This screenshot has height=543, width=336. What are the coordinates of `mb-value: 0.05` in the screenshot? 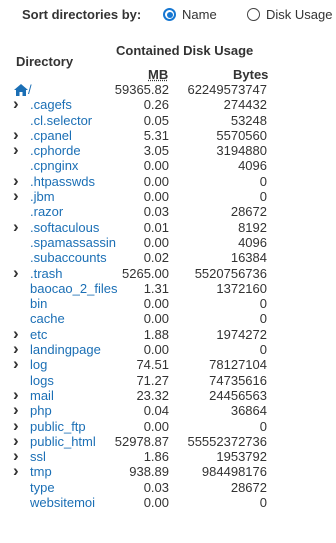 It's located at (156, 120).